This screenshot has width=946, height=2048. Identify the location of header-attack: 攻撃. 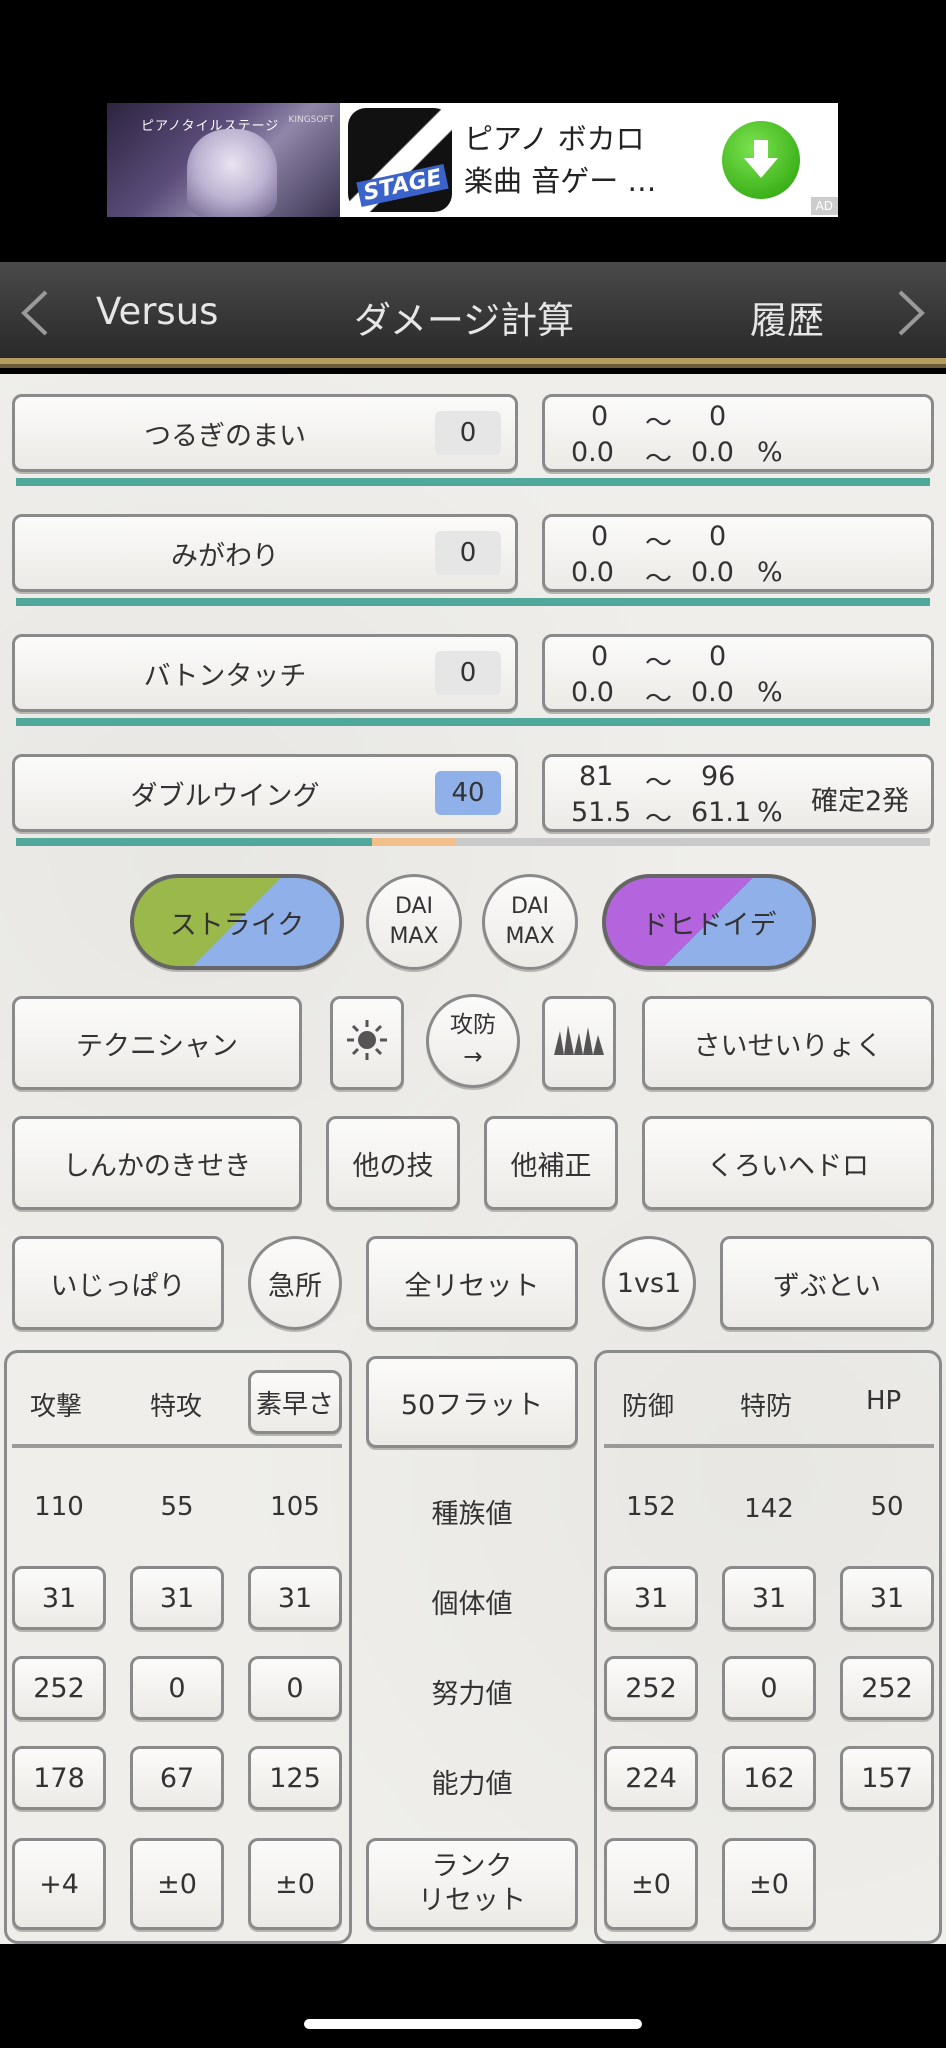
(56, 1404).